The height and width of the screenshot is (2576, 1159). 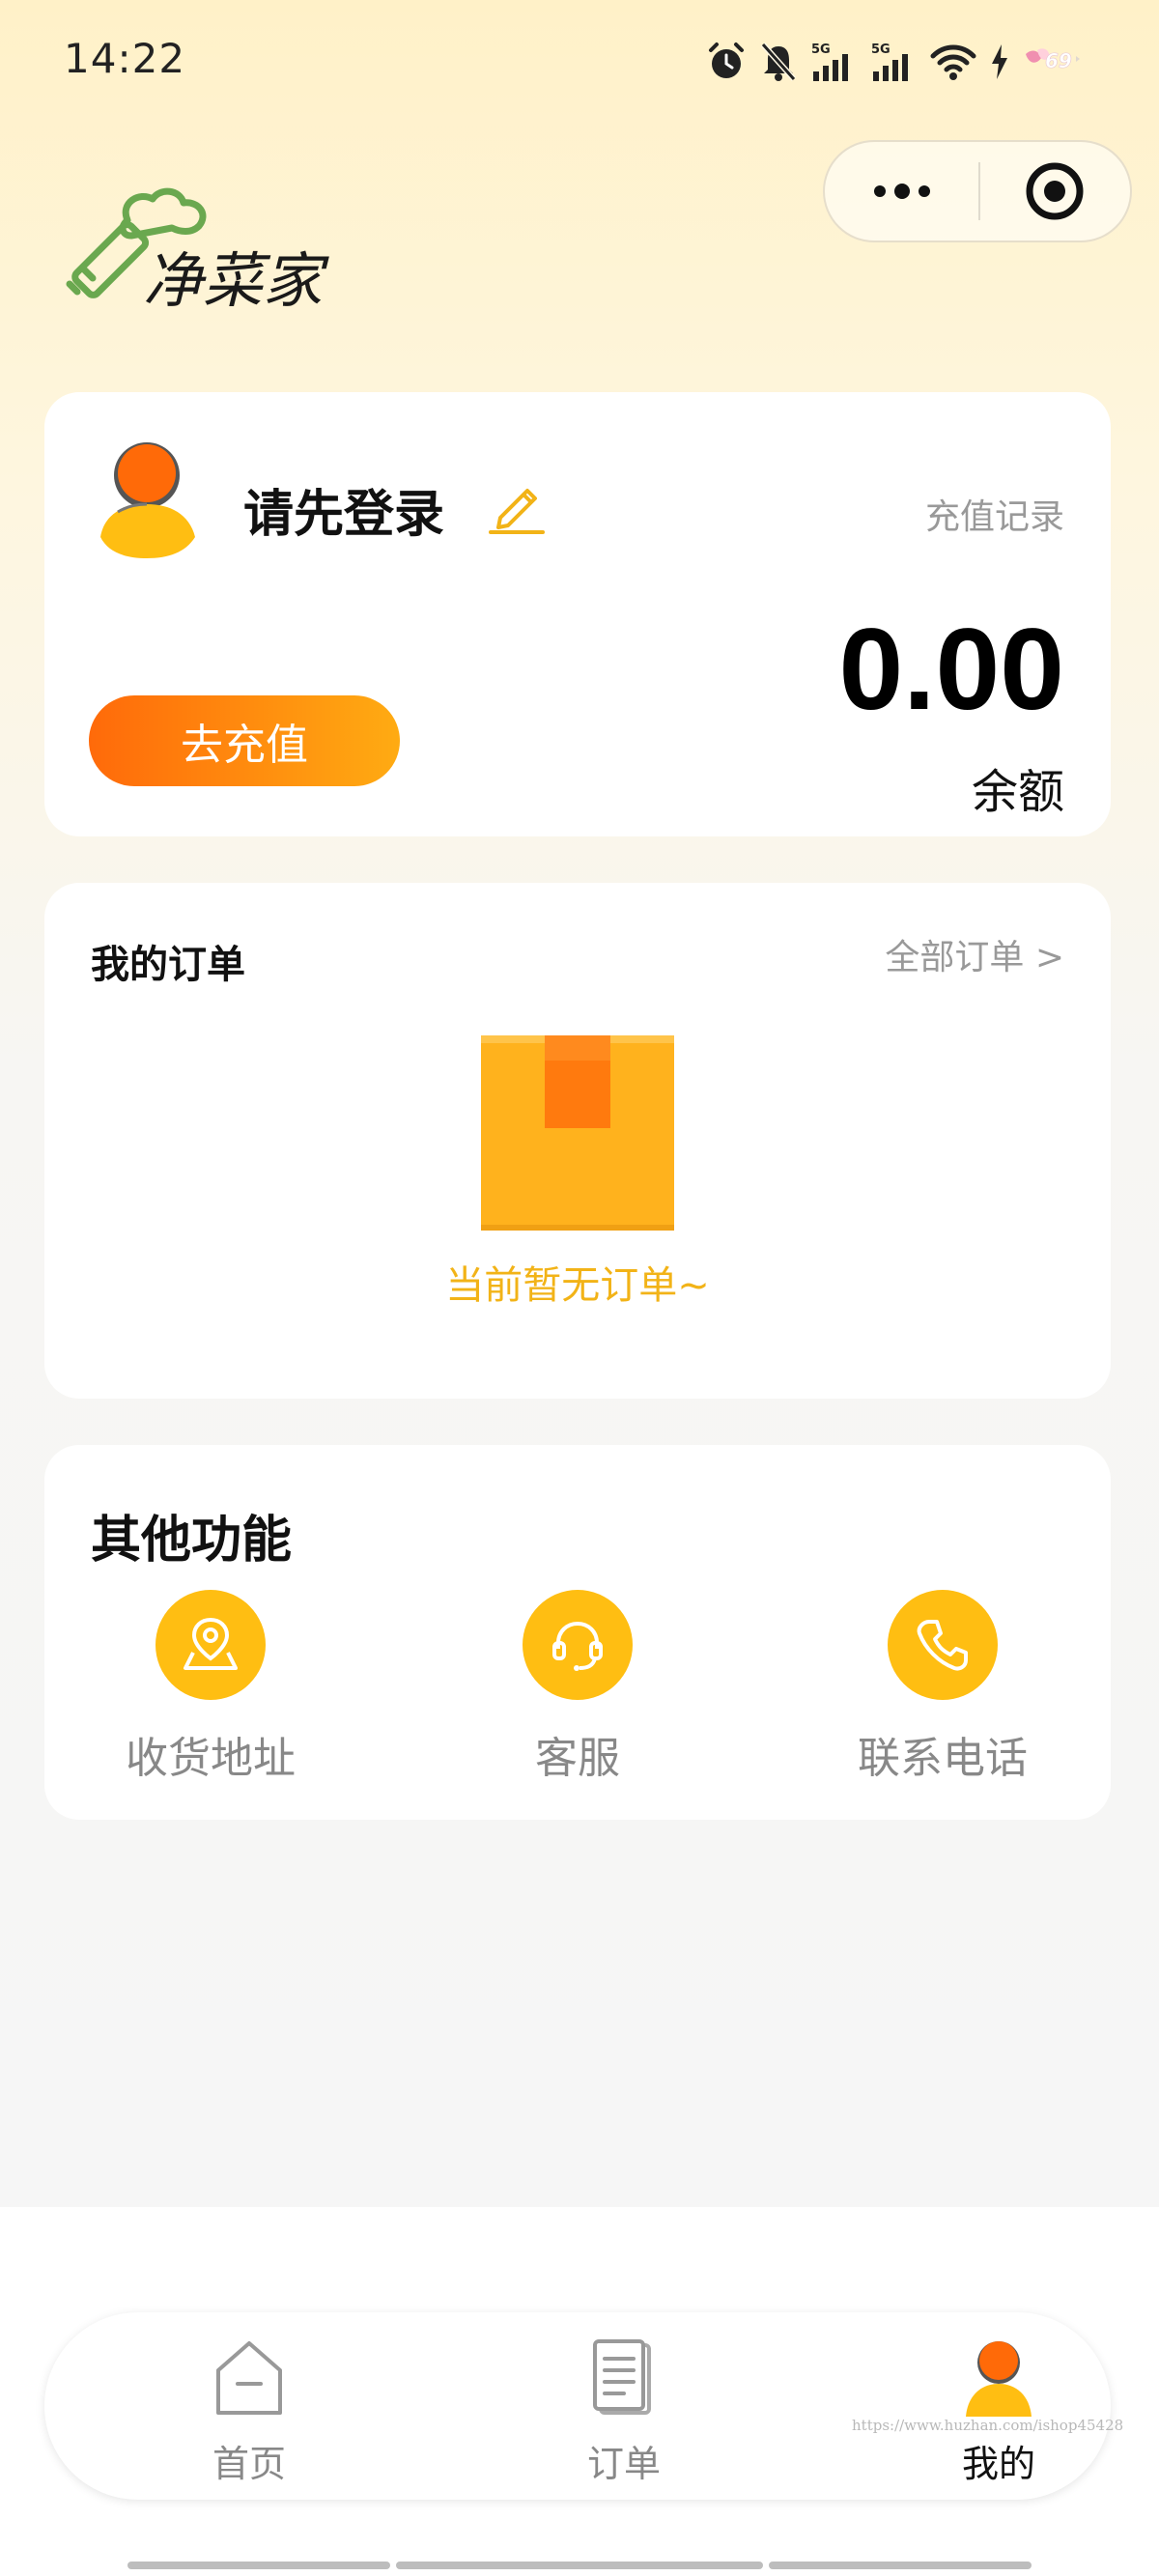 I want to click on svg-text: 69, so click(x=1058, y=60).